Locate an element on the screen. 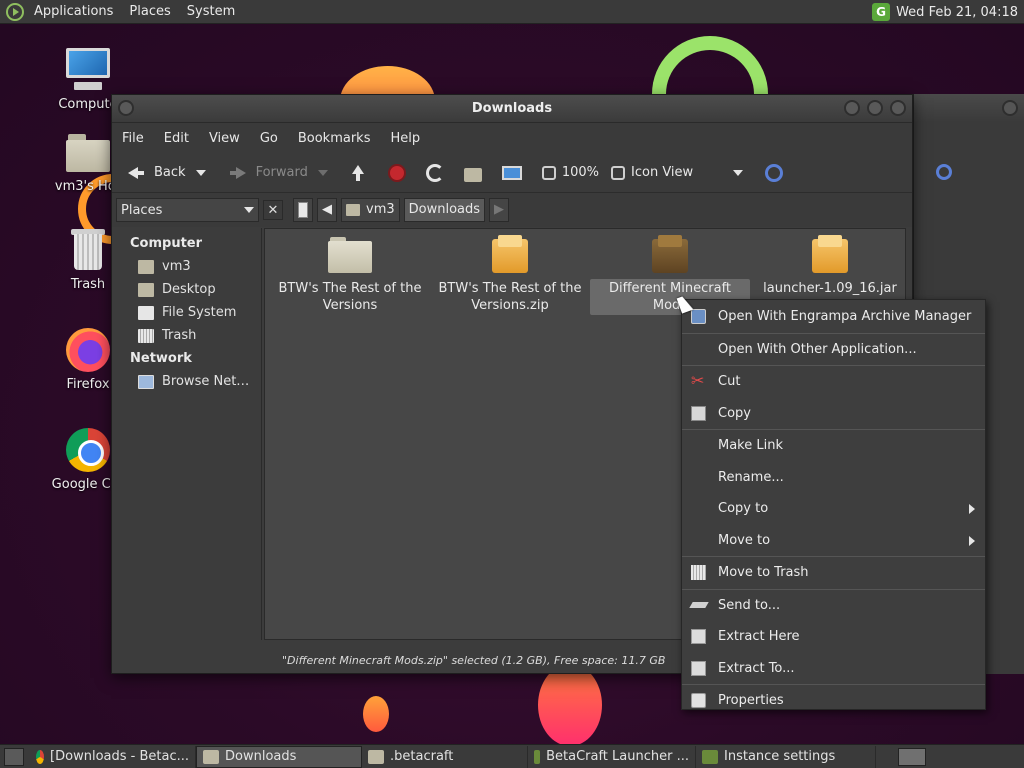 This screenshot has height=768, width=1024. taskbar-item: Instance settings is located at coordinates (786, 756).